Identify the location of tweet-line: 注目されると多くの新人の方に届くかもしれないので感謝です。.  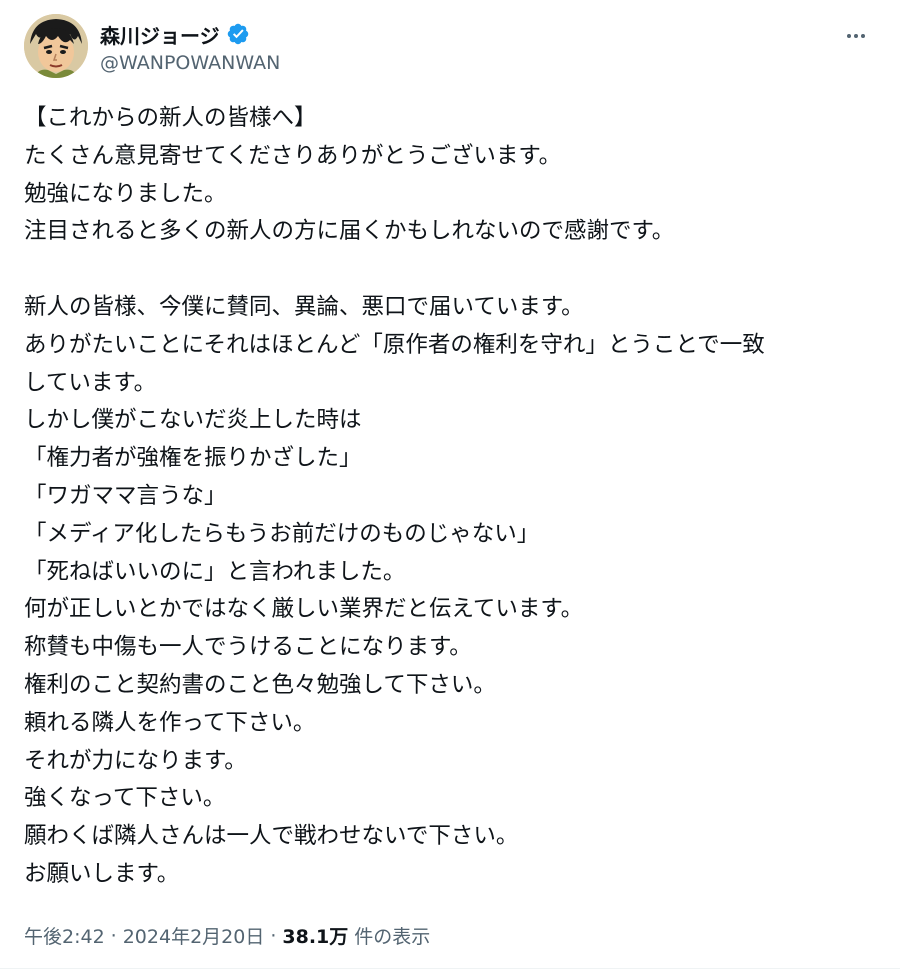
(349, 231).